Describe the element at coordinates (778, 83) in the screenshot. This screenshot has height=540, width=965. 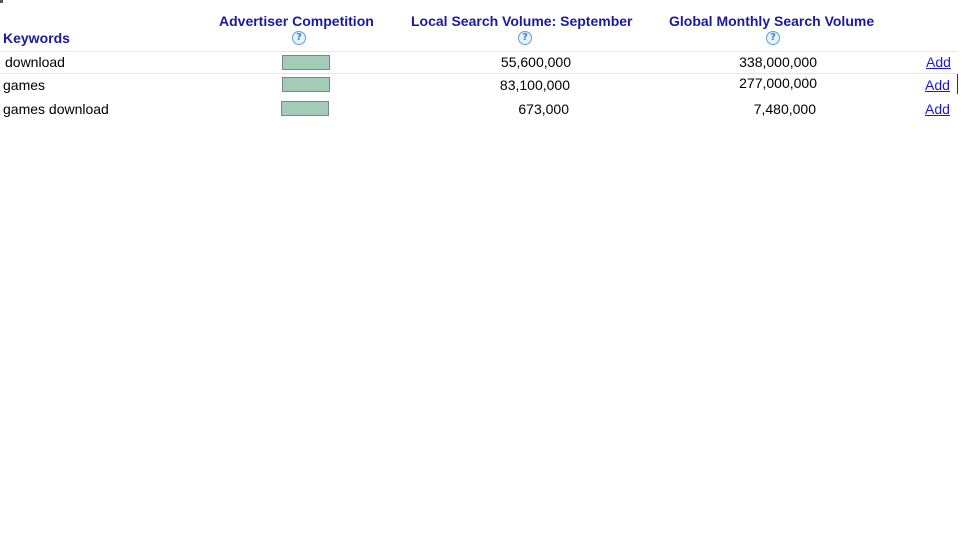
I see `global-volume-cell: 277,000,000` at that location.